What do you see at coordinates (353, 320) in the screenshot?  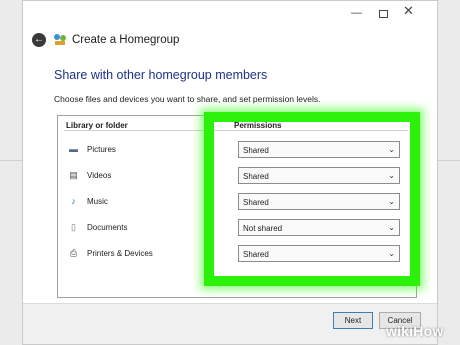 I see `next-button: Next` at bounding box center [353, 320].